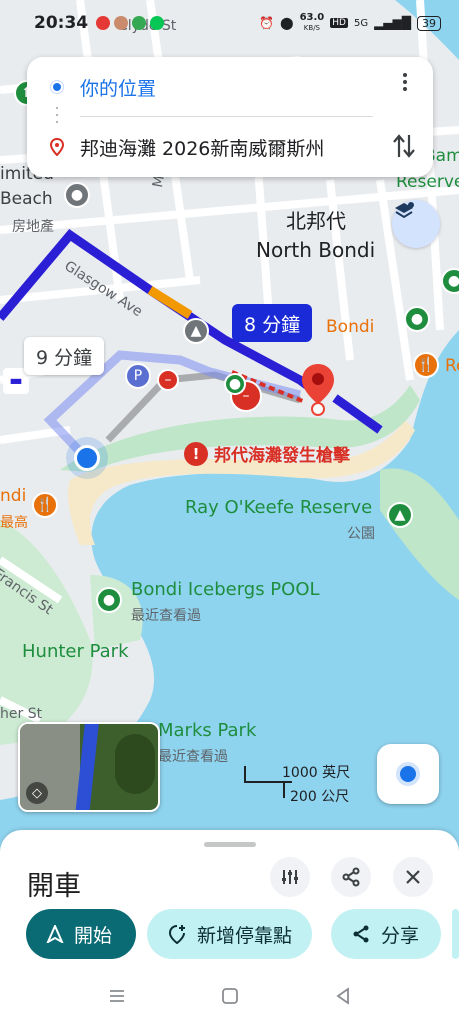 The width and height of the screenshot is (459, 1024). Describe the element at coordinates (139, 23) in the screenshot. I see `notification-message-icon` at that location.